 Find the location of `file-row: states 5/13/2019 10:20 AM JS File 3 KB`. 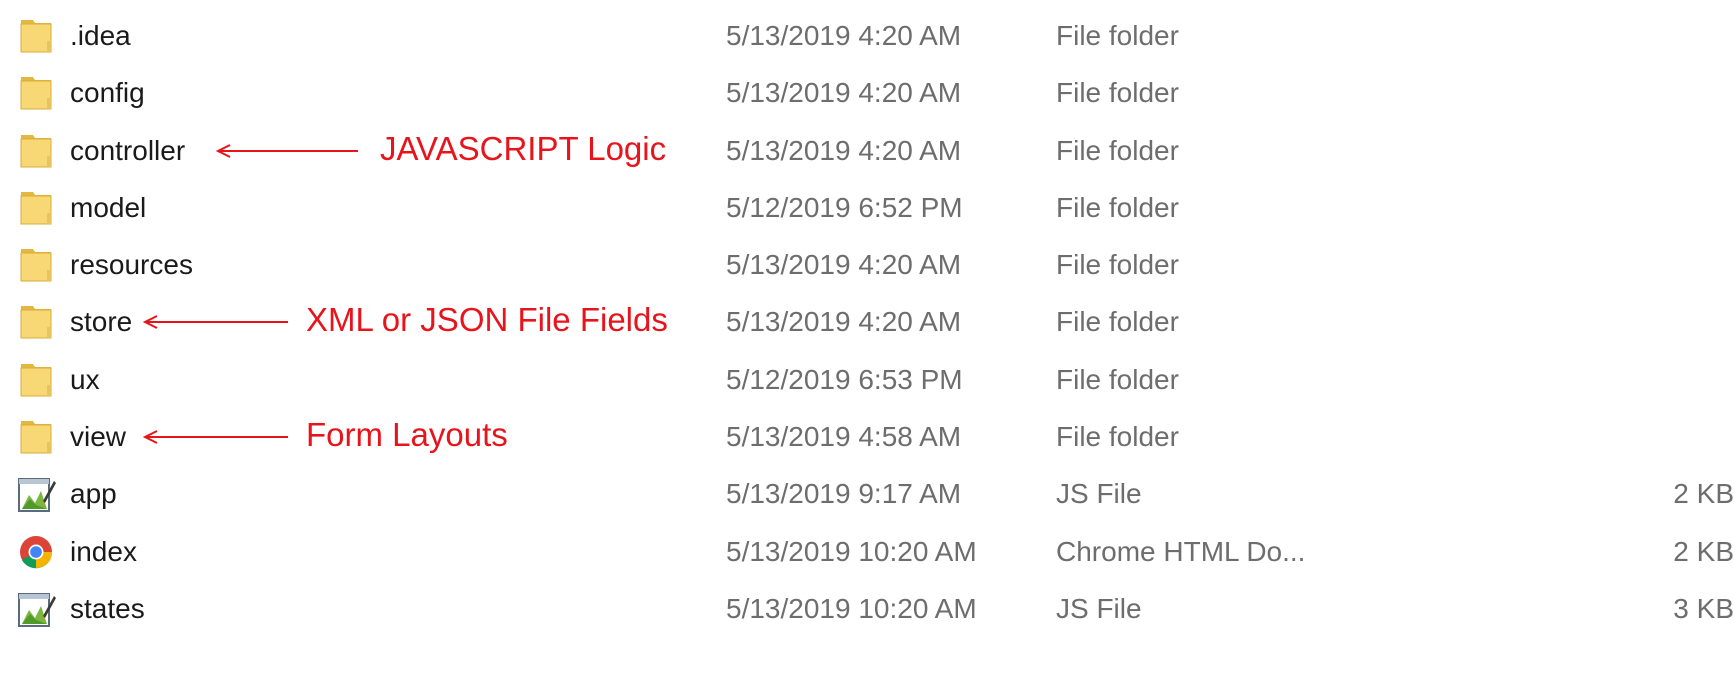

file-row: states 5/13/2019 10:20 AM JS File 3 KB is located at coordinates (867, 607).